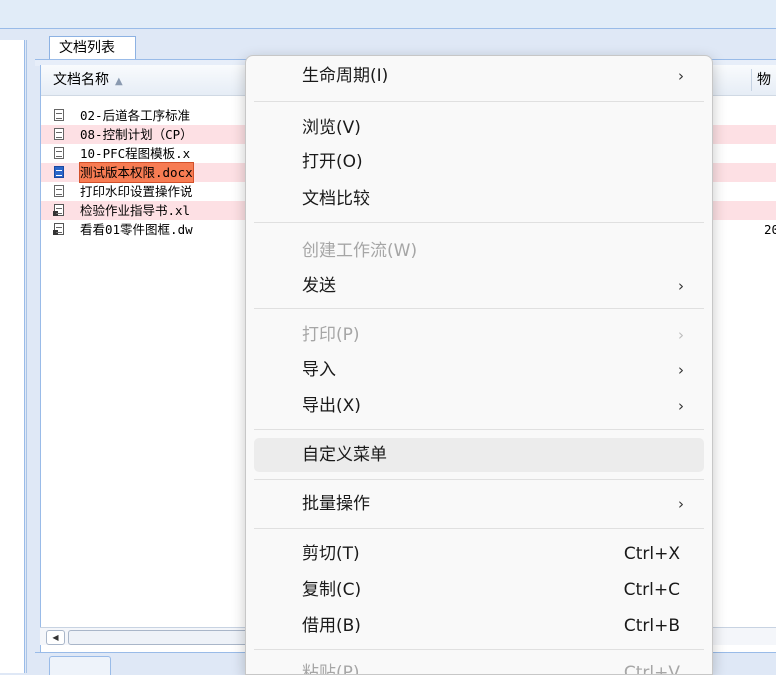 The width and height of the screenshot is (776, 675). What do you see at coordinates (119, 81) in the screenshot?
I see `sort-ascending-icon: ▲` at bounding box center [119, 81].